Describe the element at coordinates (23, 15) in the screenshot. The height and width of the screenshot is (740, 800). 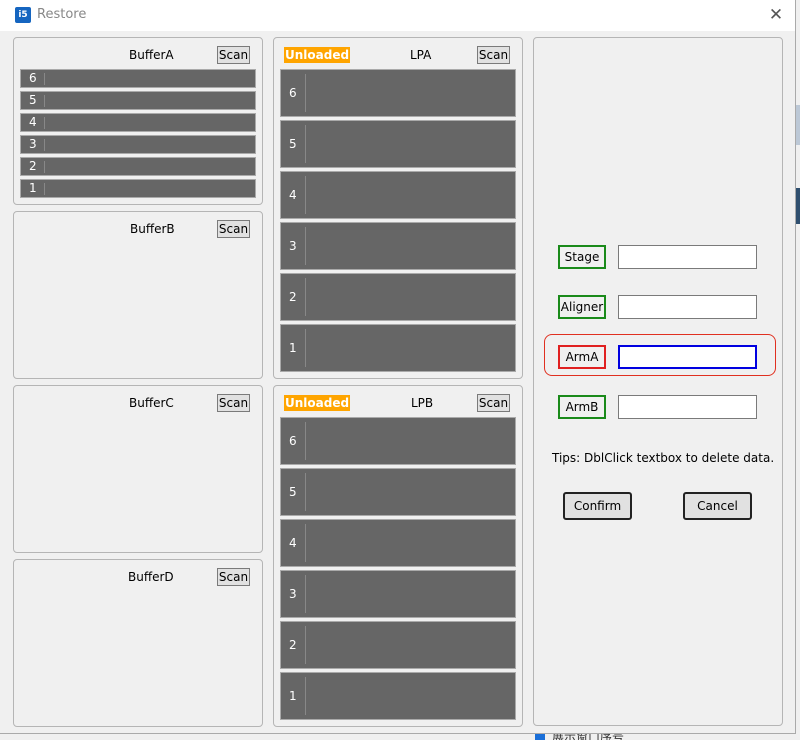
I see `app-icon: i5` at that location.